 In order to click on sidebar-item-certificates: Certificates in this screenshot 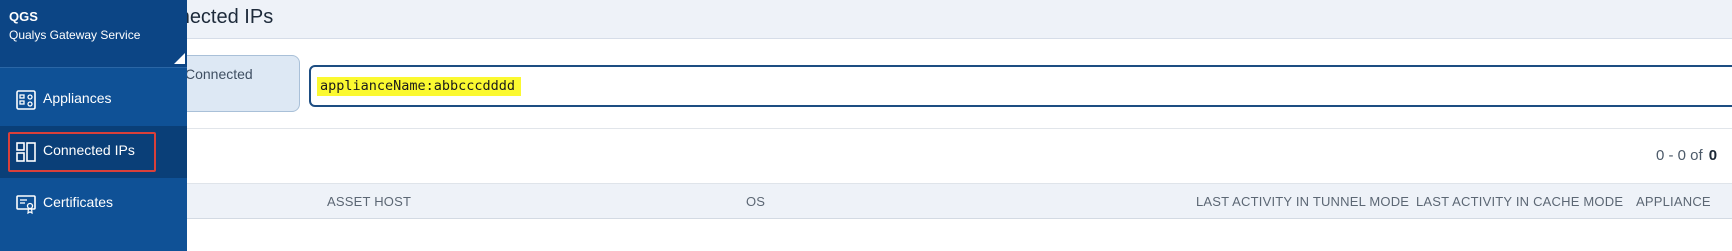, I will do `click(93, 204)`.